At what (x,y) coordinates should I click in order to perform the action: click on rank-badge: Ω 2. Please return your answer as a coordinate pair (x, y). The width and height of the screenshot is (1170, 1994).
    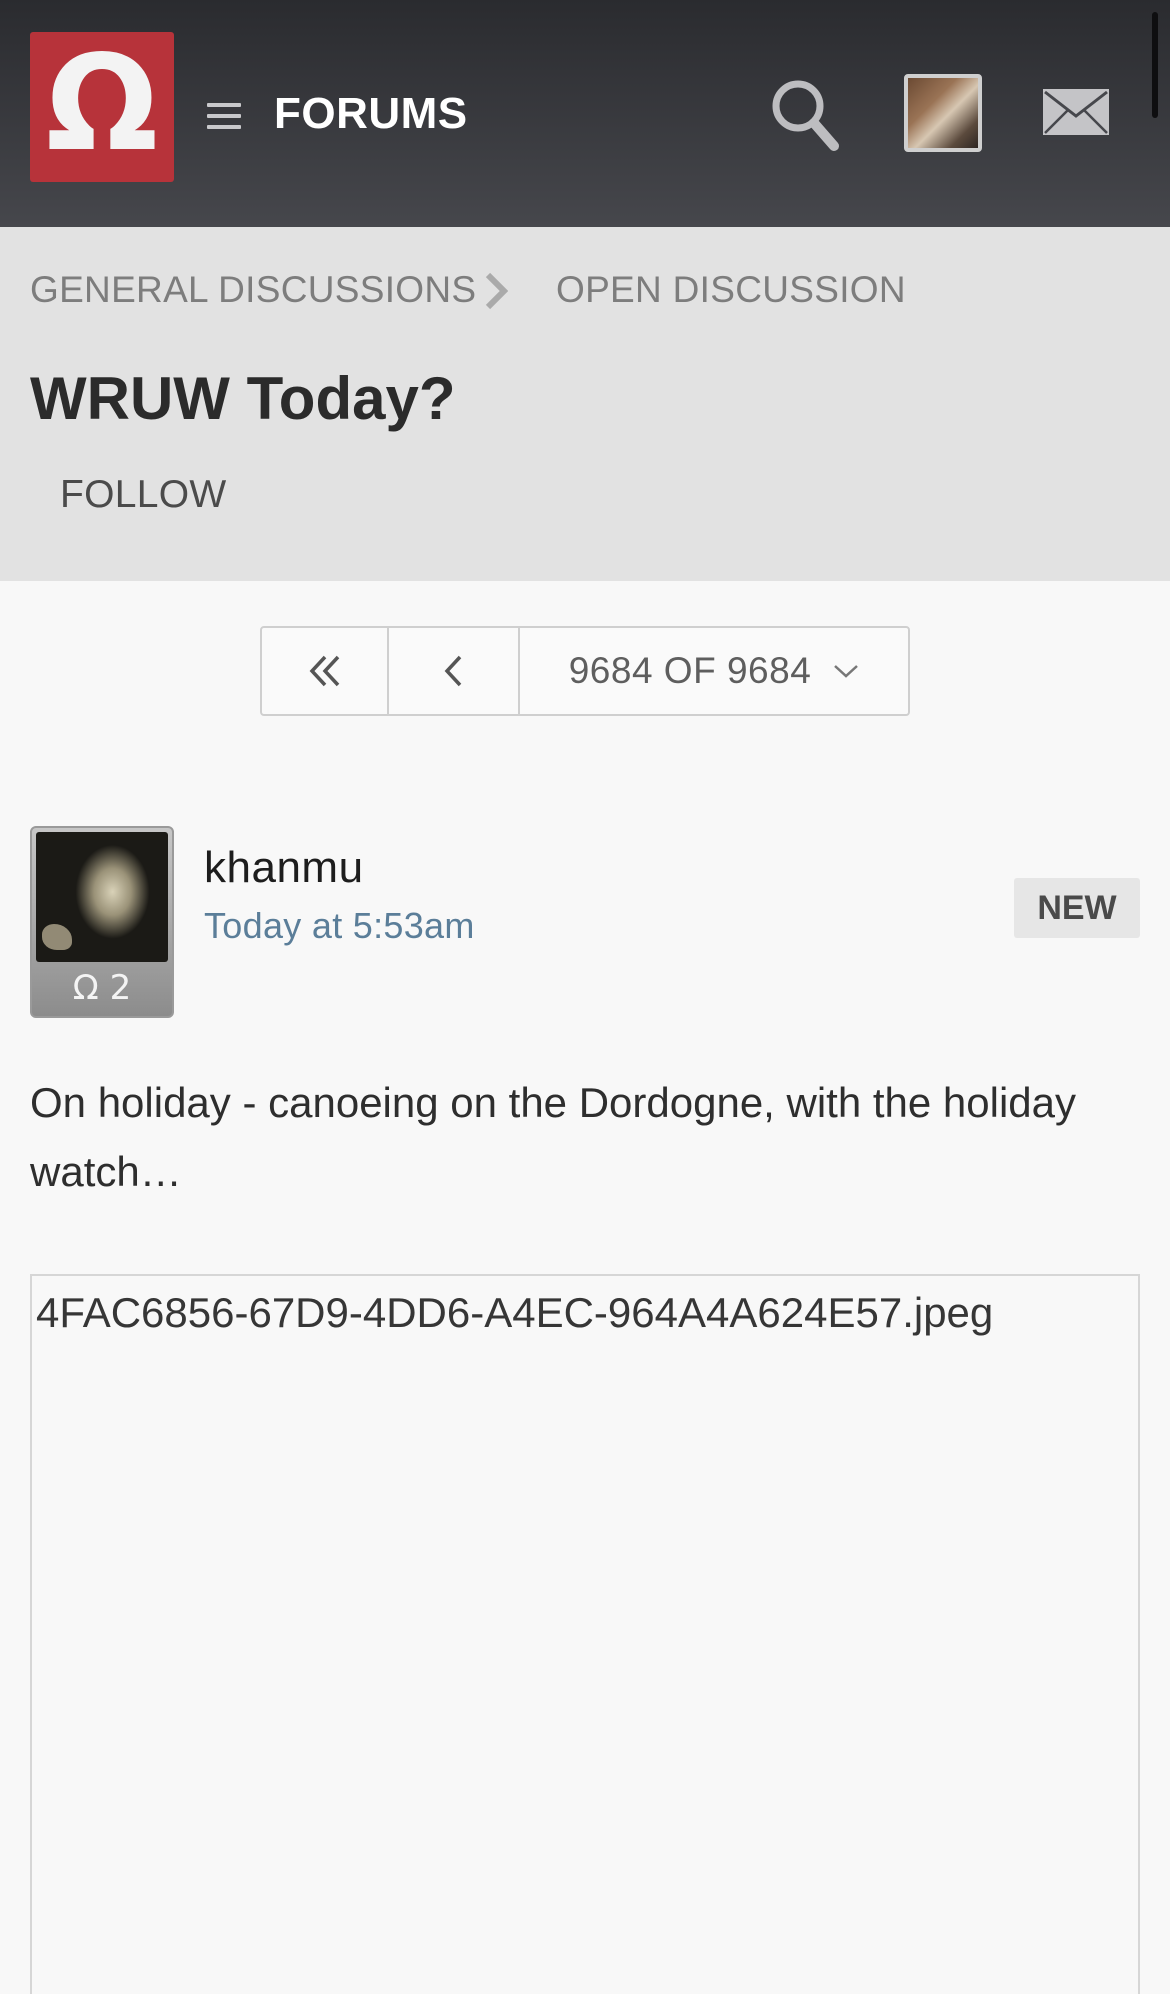
    Looking at the image, I should click on (102, 988).